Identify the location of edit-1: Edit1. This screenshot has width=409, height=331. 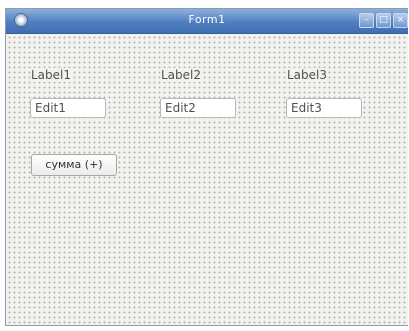
(68, 108).